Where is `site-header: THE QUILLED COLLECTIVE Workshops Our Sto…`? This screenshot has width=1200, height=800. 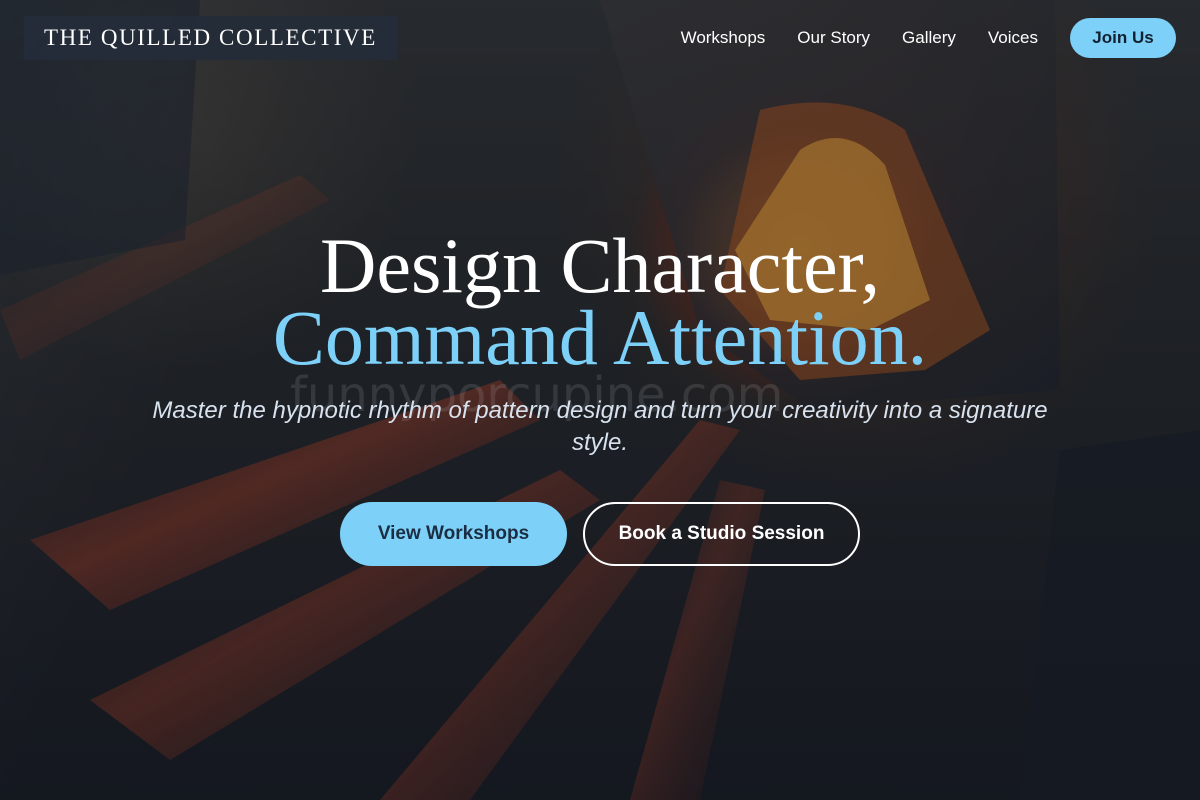
site-header: THE QUILLED COLLECTIVE Workshops Our Sto… is located at coordinates (600, 38).